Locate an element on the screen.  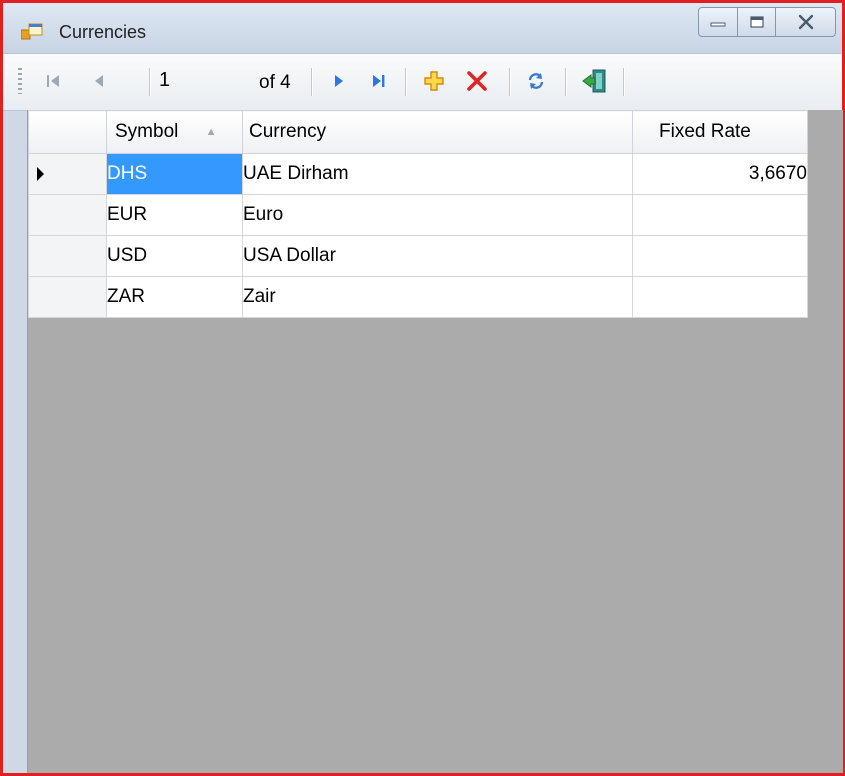
column-header-label: Symbol is located at coordinates (147, 131).